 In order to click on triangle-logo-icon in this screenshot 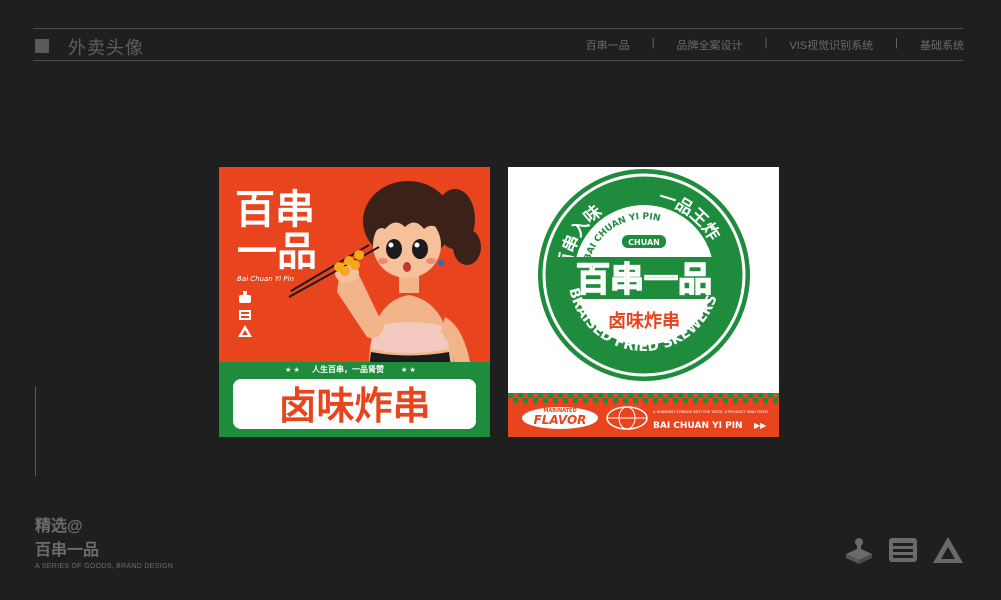, I will do `click(948, 550)`.